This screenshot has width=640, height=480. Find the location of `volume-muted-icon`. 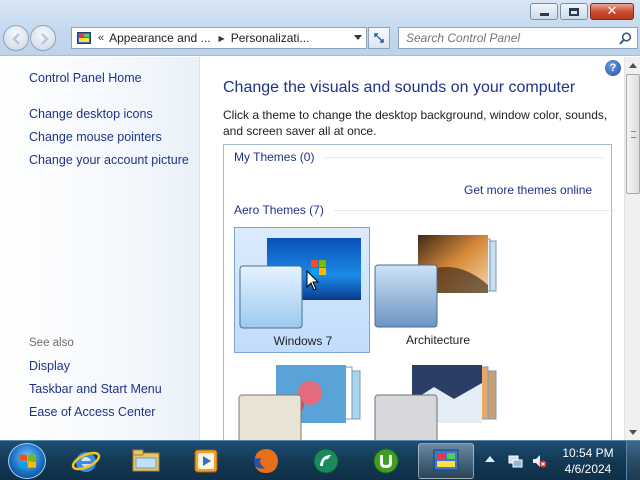

volume-muted-icon is located at coordinates (539, 461).